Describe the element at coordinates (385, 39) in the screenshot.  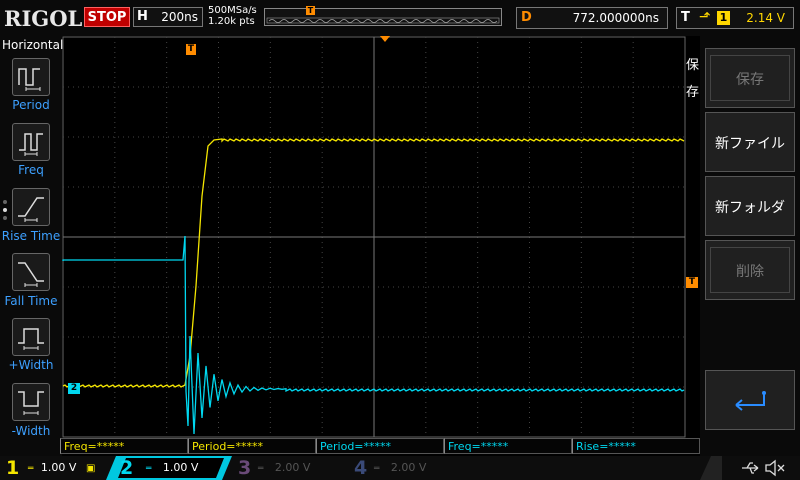
I see `center-marker-icon` at that location.